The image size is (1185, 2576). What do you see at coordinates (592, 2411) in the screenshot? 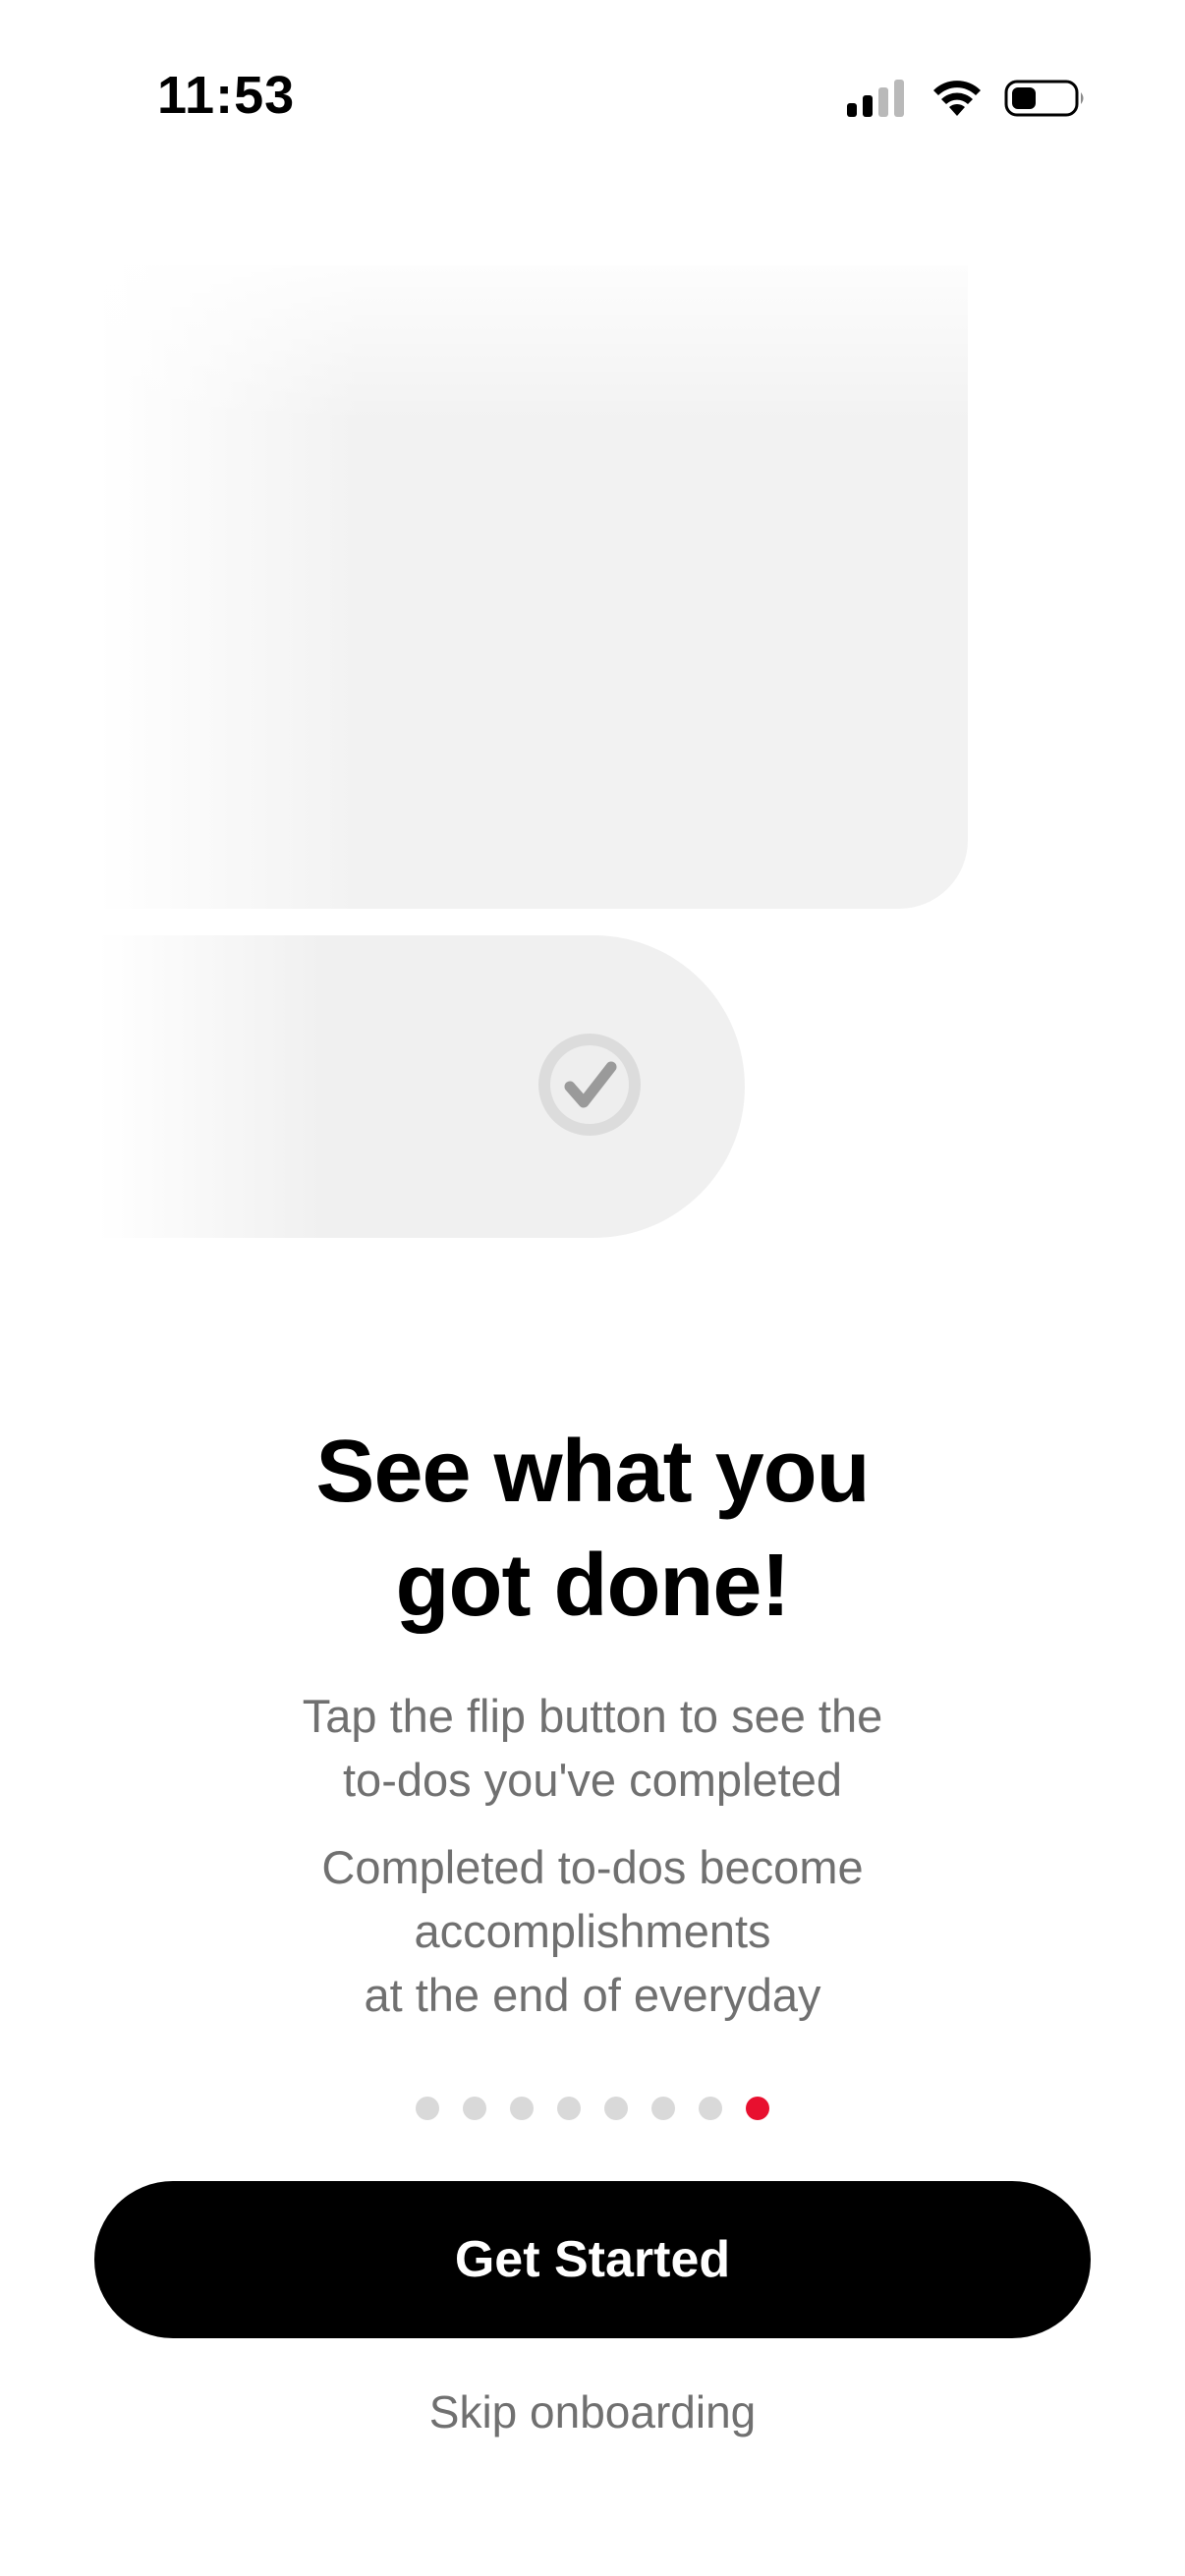
I see `skip-onboarding-link: Skip onboarding` at bounding box center [592, 2411].